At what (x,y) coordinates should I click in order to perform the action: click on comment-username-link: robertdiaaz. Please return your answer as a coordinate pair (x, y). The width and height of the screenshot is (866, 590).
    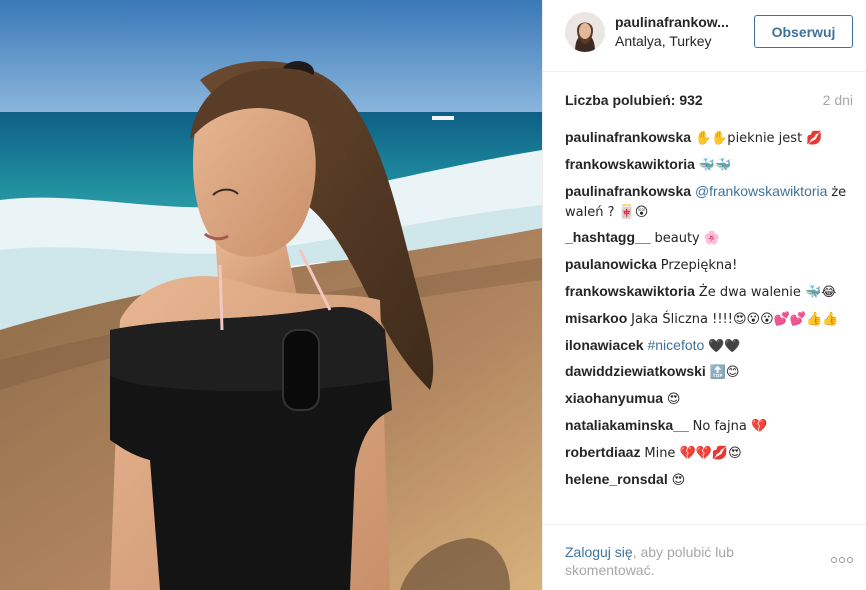
    Looking at the image, I should click on (602, 452).